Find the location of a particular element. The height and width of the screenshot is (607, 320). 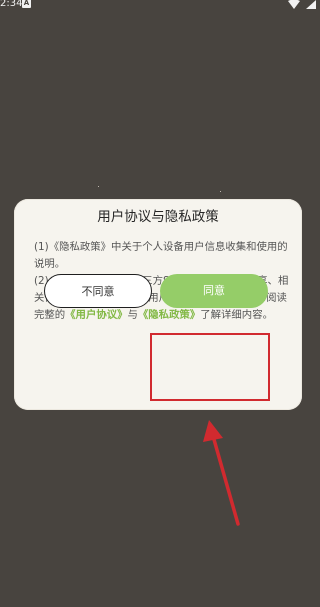

arrow-annotation-icon is located at coordinates (221, 473).